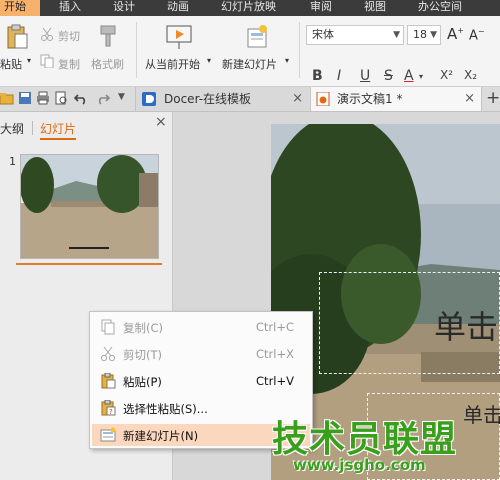 The width and height of the screenshot is (500, 480). I want to click on tab-docer-label: Docer-在线模板, so click(208, 99).